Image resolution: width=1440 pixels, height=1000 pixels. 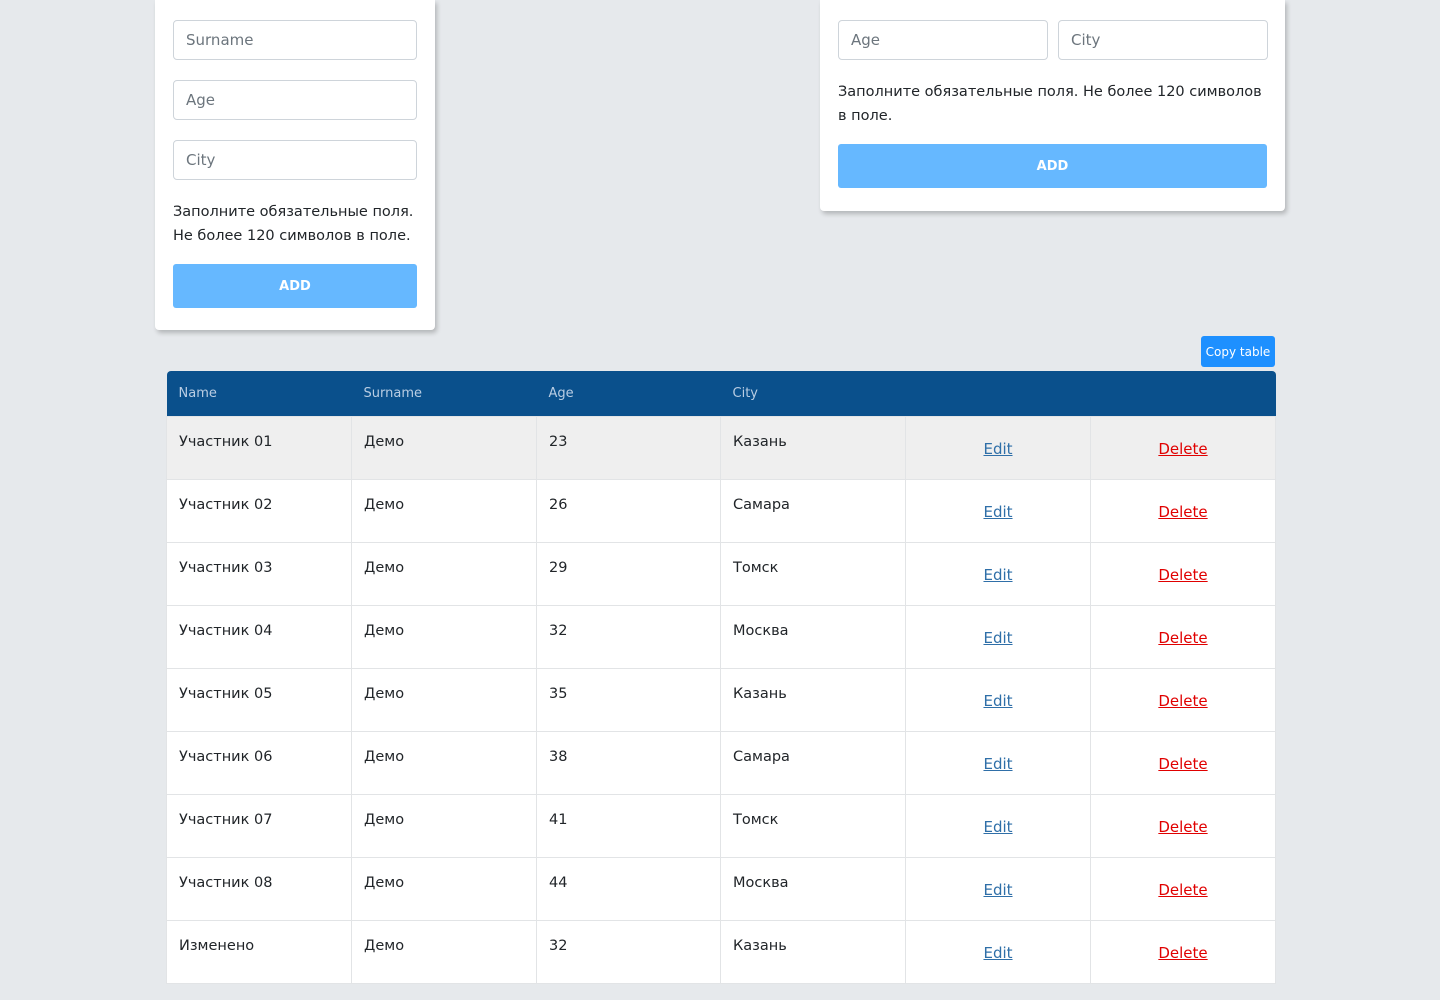 What do you see at coordinates (259, 825) in the screenshot?
I see `cell-name: Участник 07` at bounding box center [259, 825].